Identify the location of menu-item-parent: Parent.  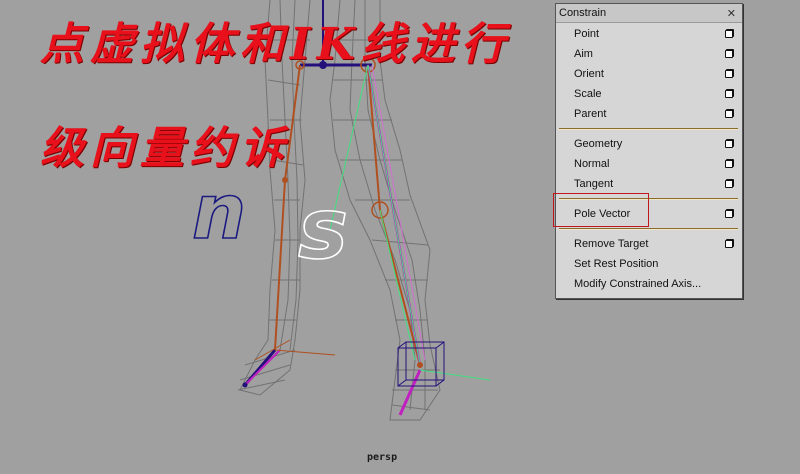
(649, 114).